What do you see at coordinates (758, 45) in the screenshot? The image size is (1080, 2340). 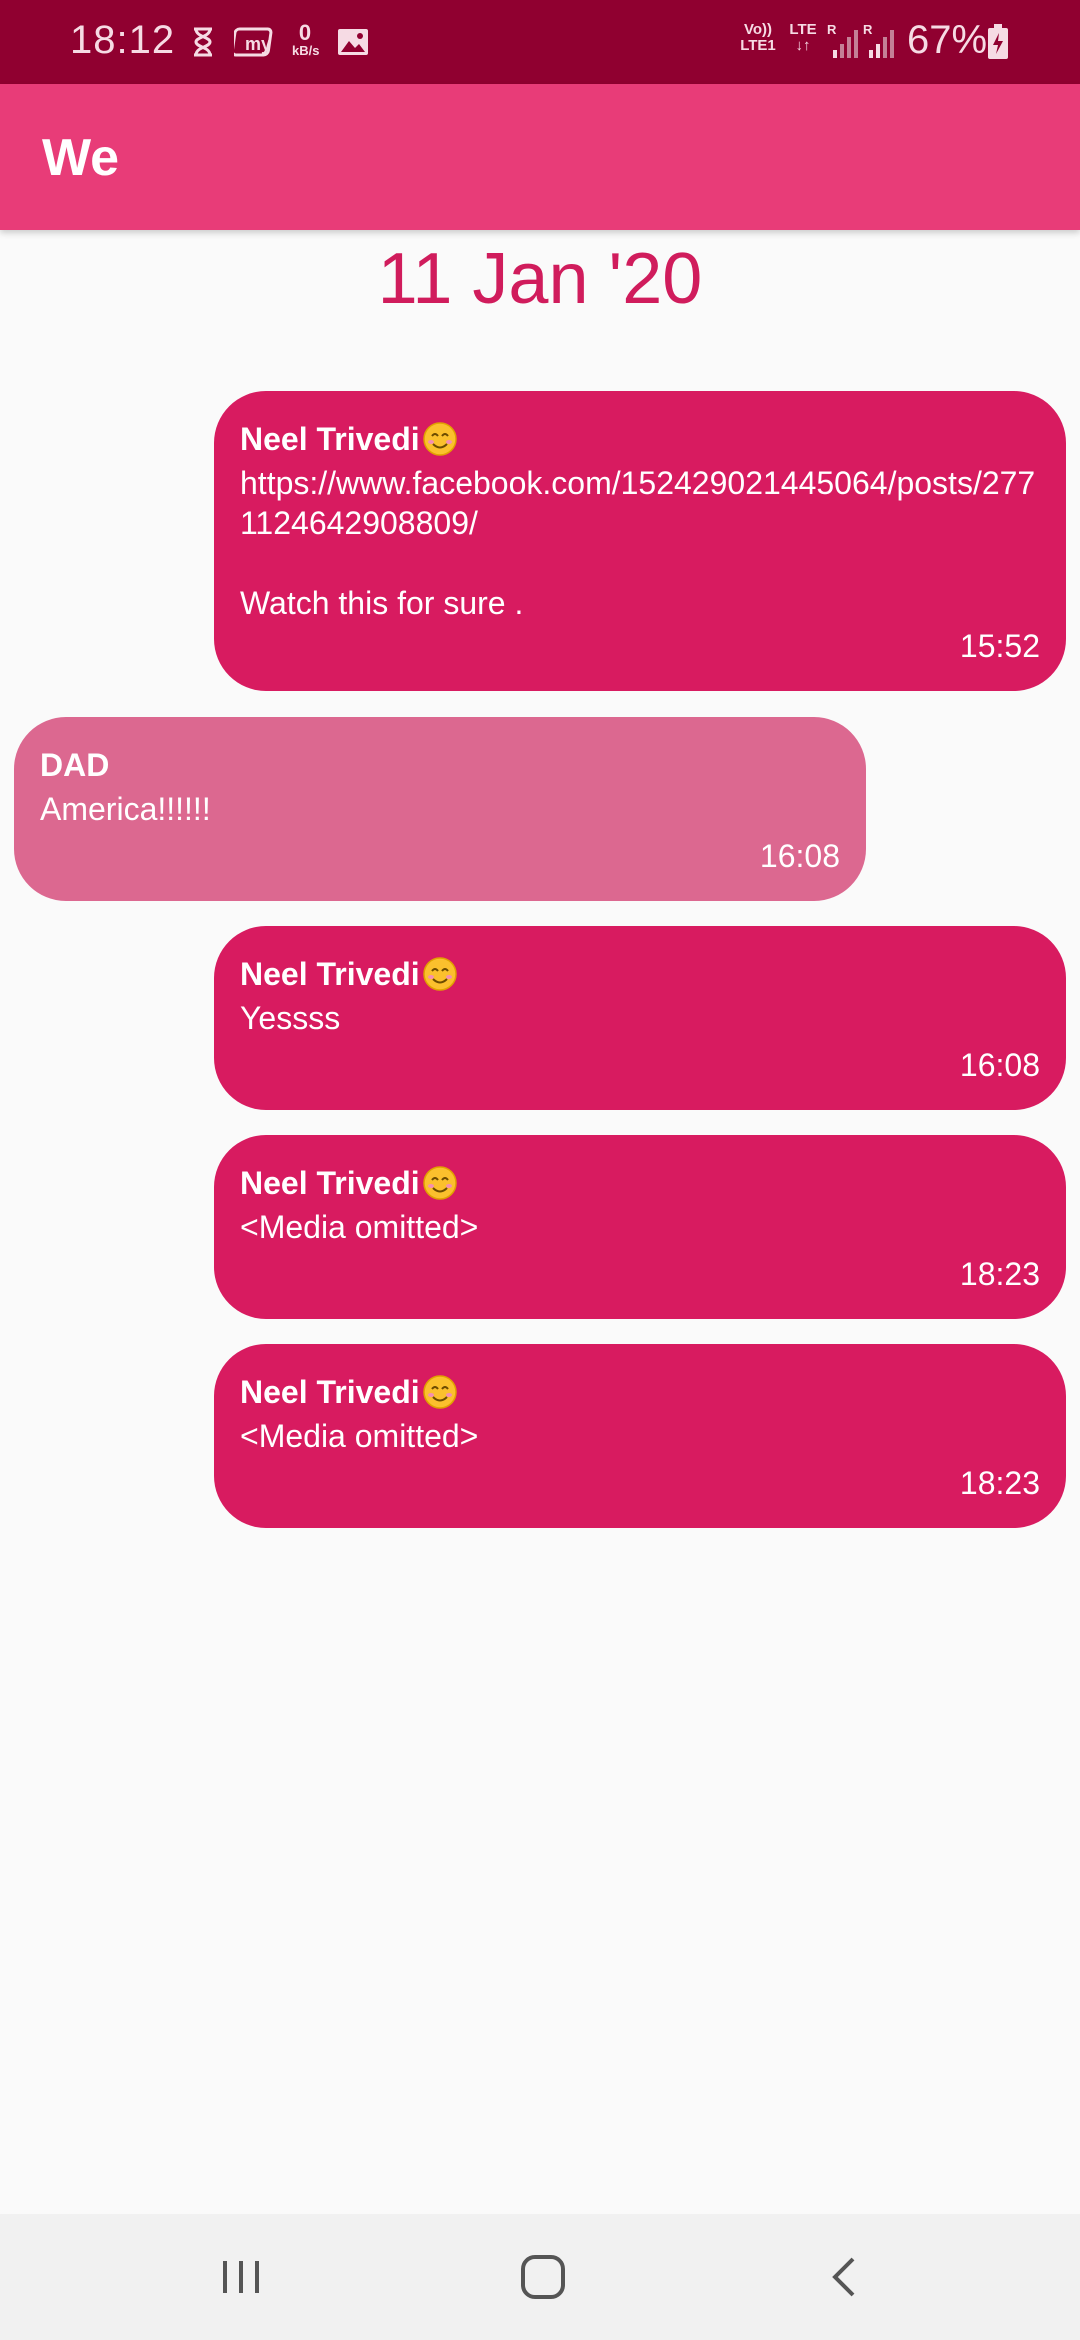 I see `network-lte1-label: LTE1` at bounding box center [758, 45].